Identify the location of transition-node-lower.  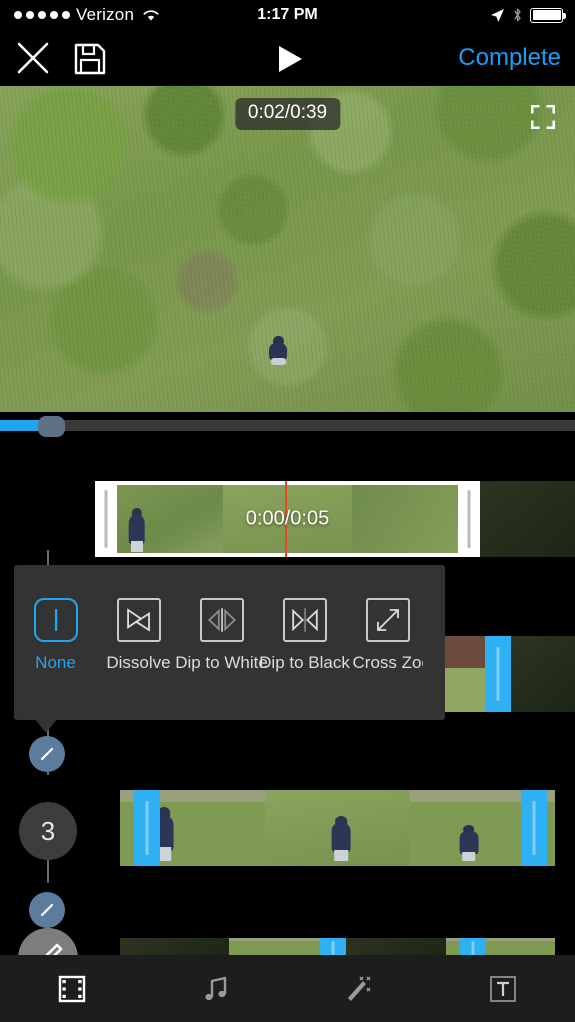
(47, 910).